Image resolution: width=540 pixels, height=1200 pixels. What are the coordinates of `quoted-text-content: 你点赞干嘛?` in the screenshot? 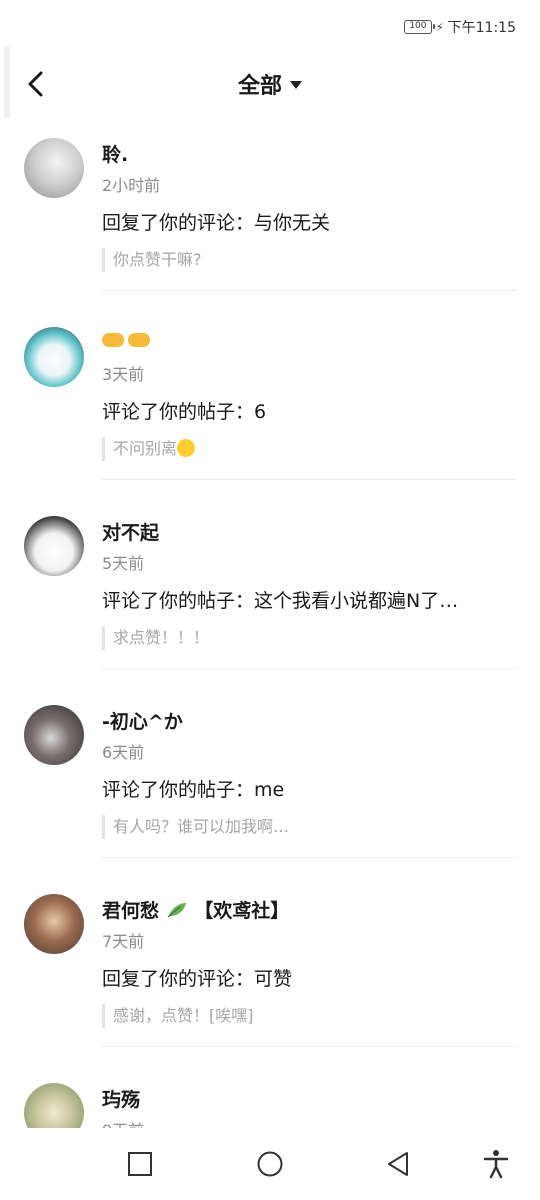 It's located at (157, 259).